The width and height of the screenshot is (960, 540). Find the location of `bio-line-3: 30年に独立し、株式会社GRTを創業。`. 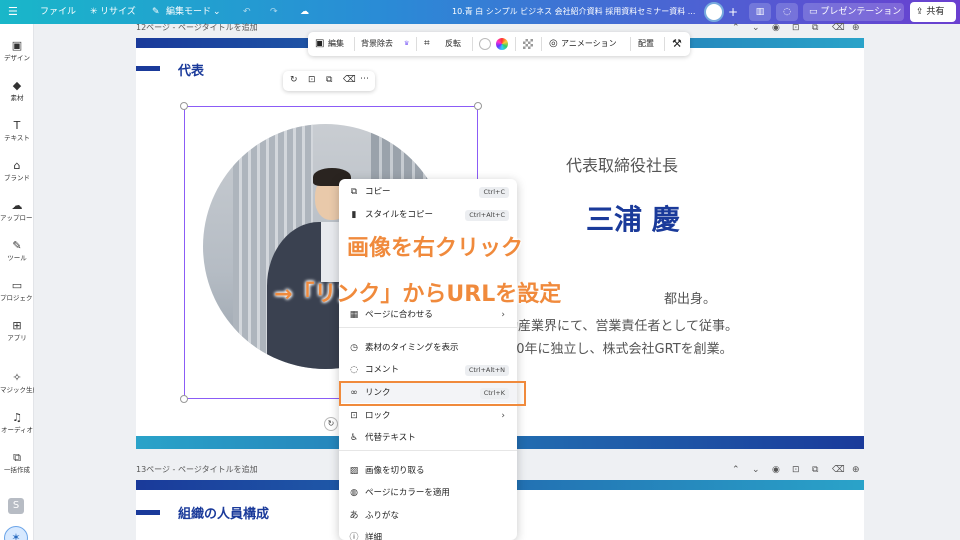

bio-line-3: 30年に独立し、株式会社GRTを創業。 is located at coordinates (620, 347).